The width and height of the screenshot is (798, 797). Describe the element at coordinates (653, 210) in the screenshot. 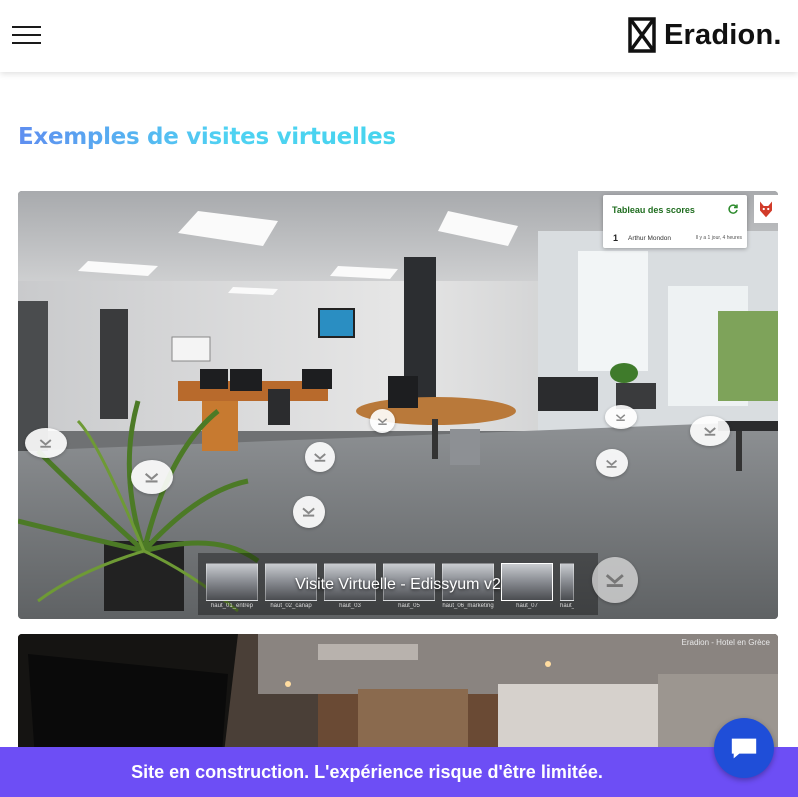

I see `scoreboard-title: Tableau des scores` at that location.